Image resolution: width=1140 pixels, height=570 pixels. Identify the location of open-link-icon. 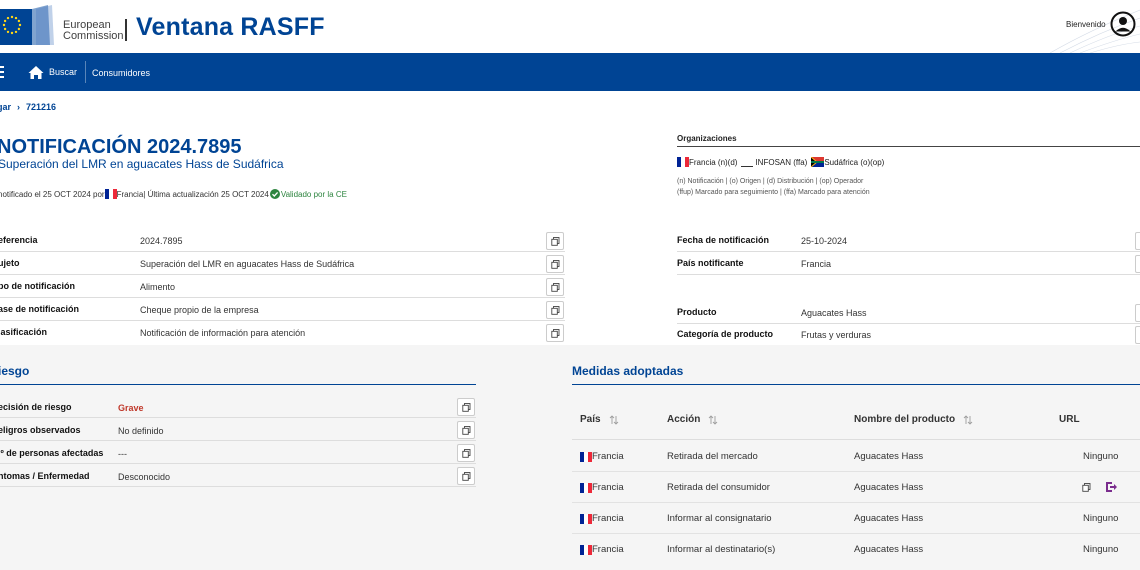
(1111, 487).